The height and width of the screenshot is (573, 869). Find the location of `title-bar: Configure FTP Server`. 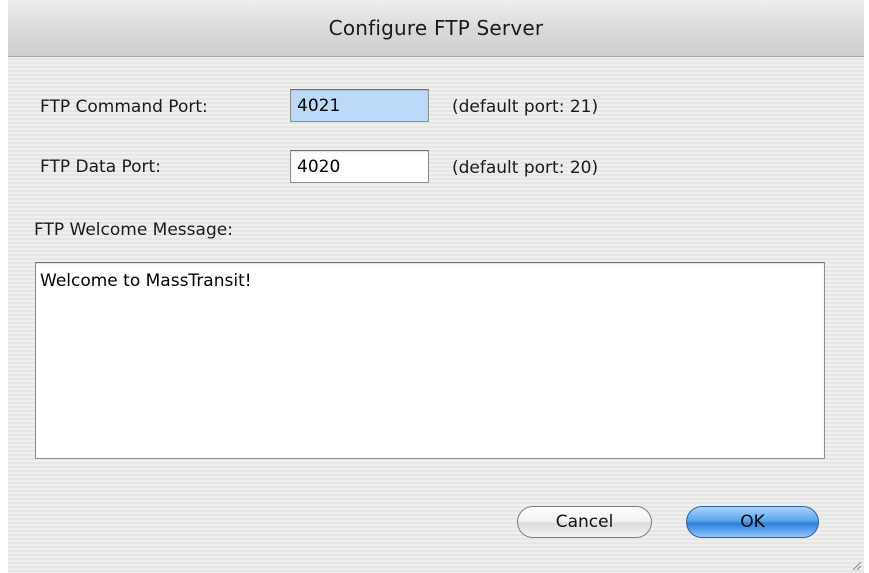

title-bar: Configure FTP Server is located at coordinates (436, 28).